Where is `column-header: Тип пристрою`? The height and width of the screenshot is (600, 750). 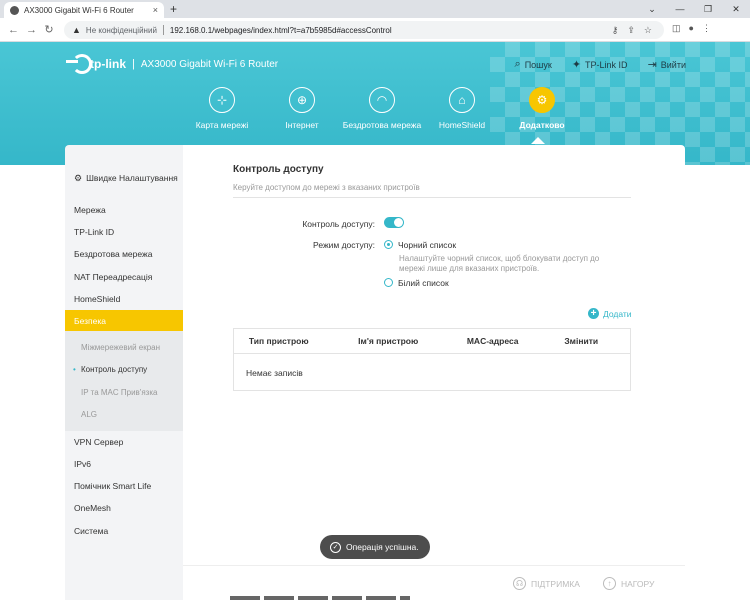
column-header: Тип пристрою is located at coordinates (278, 341).